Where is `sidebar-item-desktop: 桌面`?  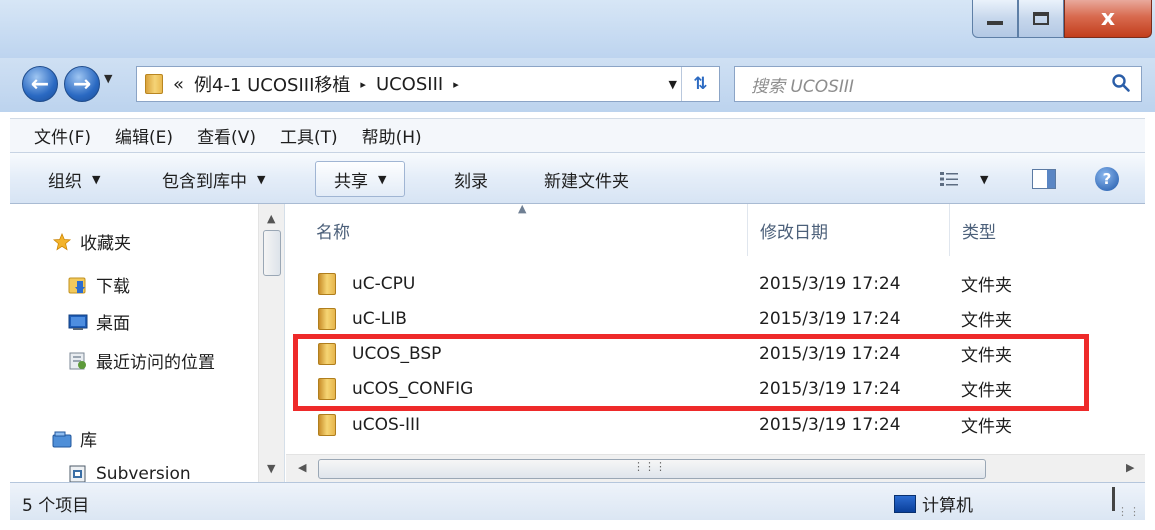
sidebar-item-desktop: 桌面 is located at coordinates (99, 321).